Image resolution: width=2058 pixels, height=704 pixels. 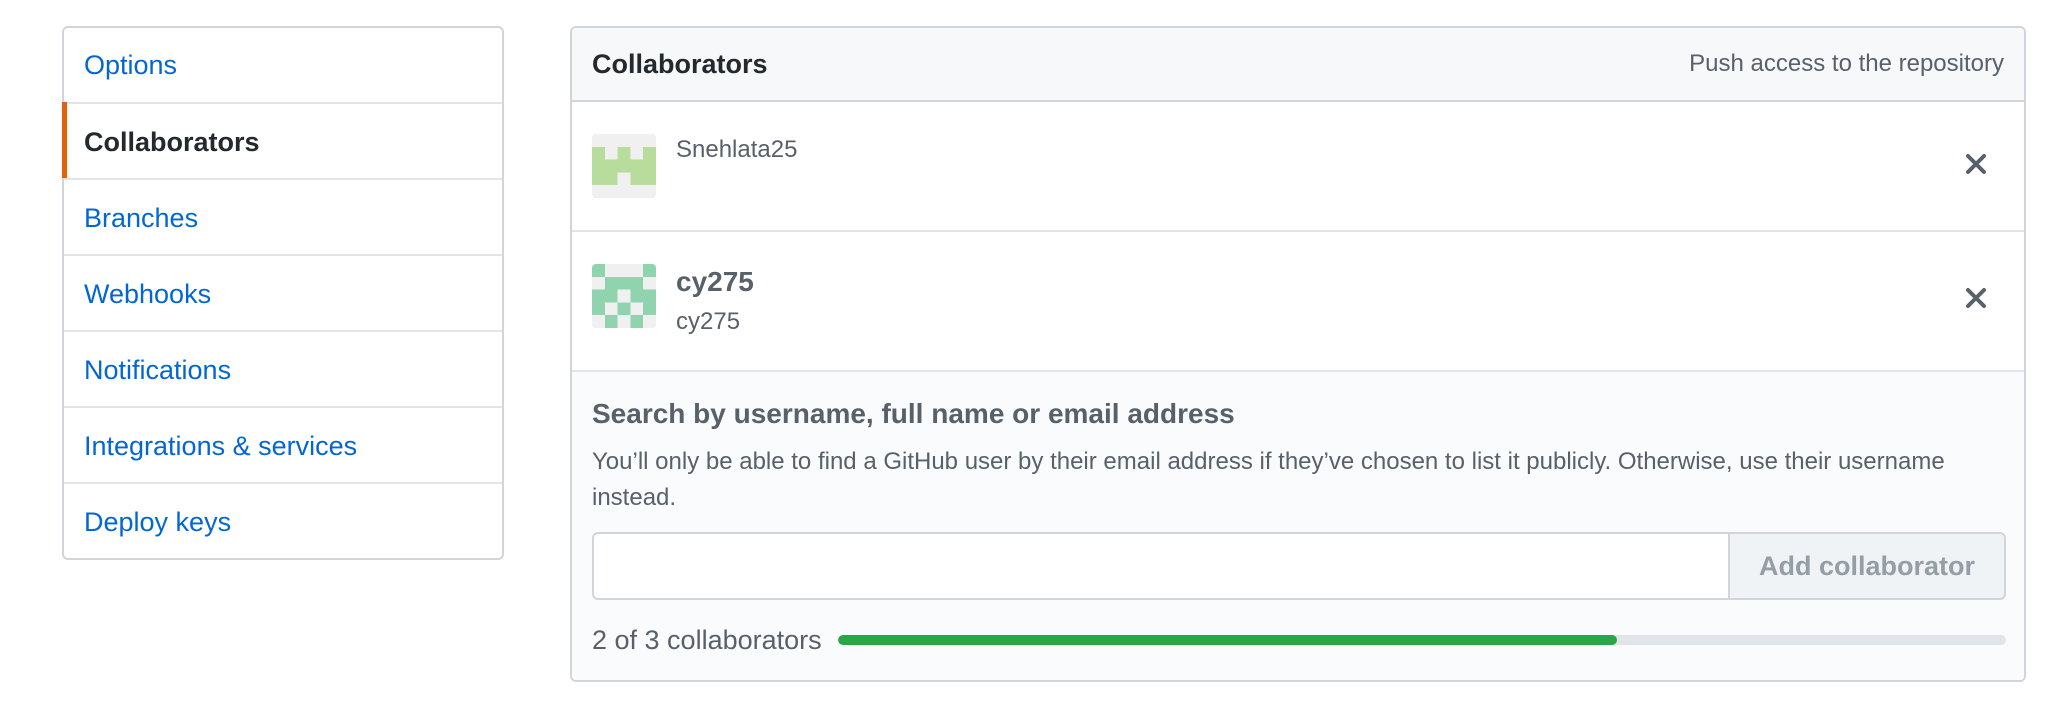 I want to click on collaborators-title: Collaborators, so click(x=680, y=63).